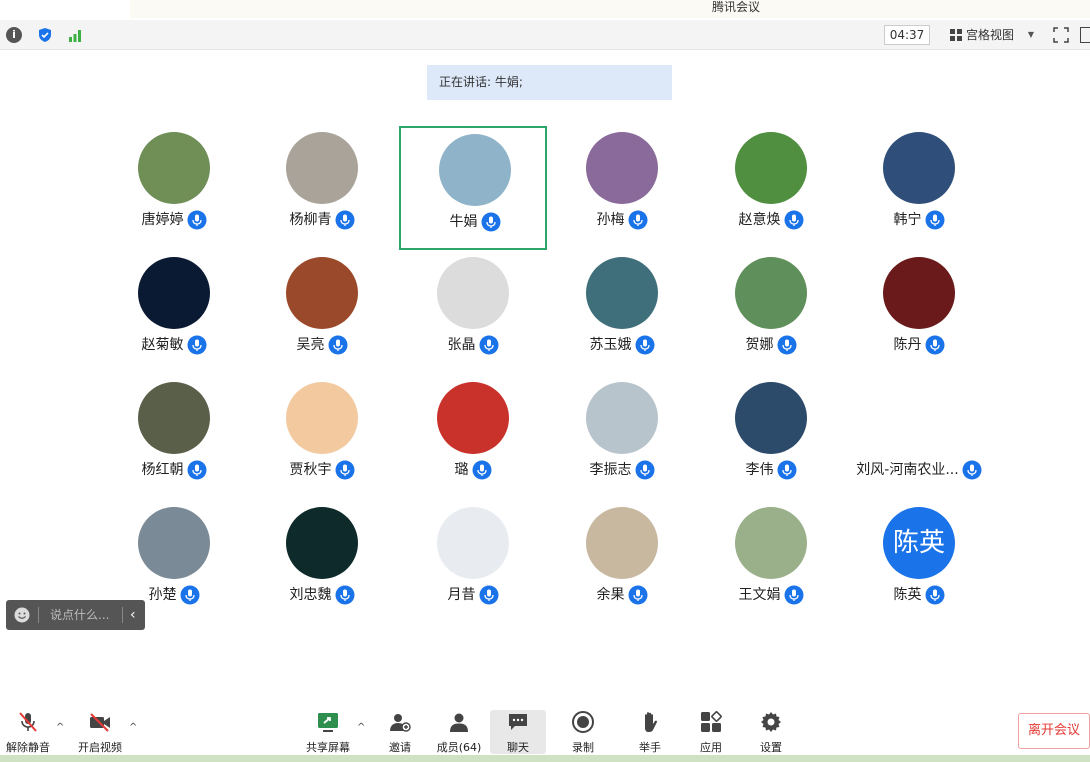  What do you see at coordinates (310, 345) in the screenshot?
I see `participant-name: 吴亮` at bounding box center [310, 345].